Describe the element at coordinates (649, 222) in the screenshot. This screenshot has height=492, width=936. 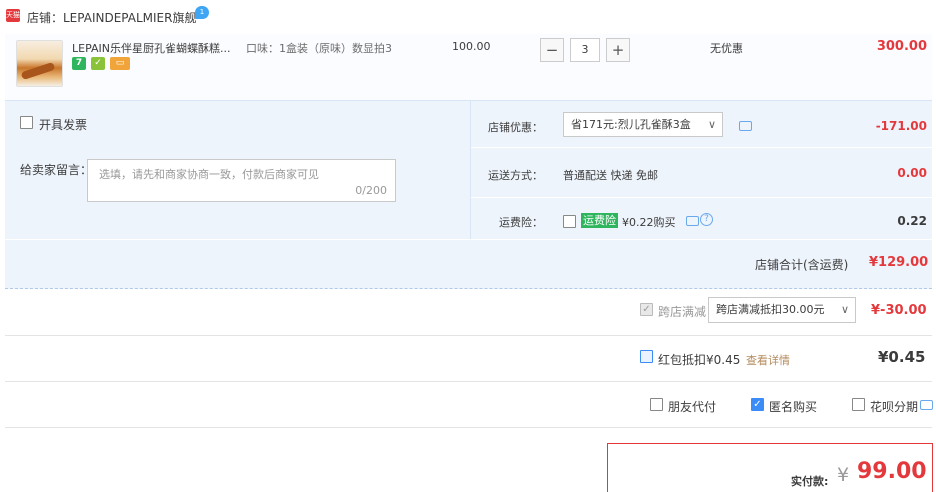
I see `insurance-price: ¥0.22购买` at that location.